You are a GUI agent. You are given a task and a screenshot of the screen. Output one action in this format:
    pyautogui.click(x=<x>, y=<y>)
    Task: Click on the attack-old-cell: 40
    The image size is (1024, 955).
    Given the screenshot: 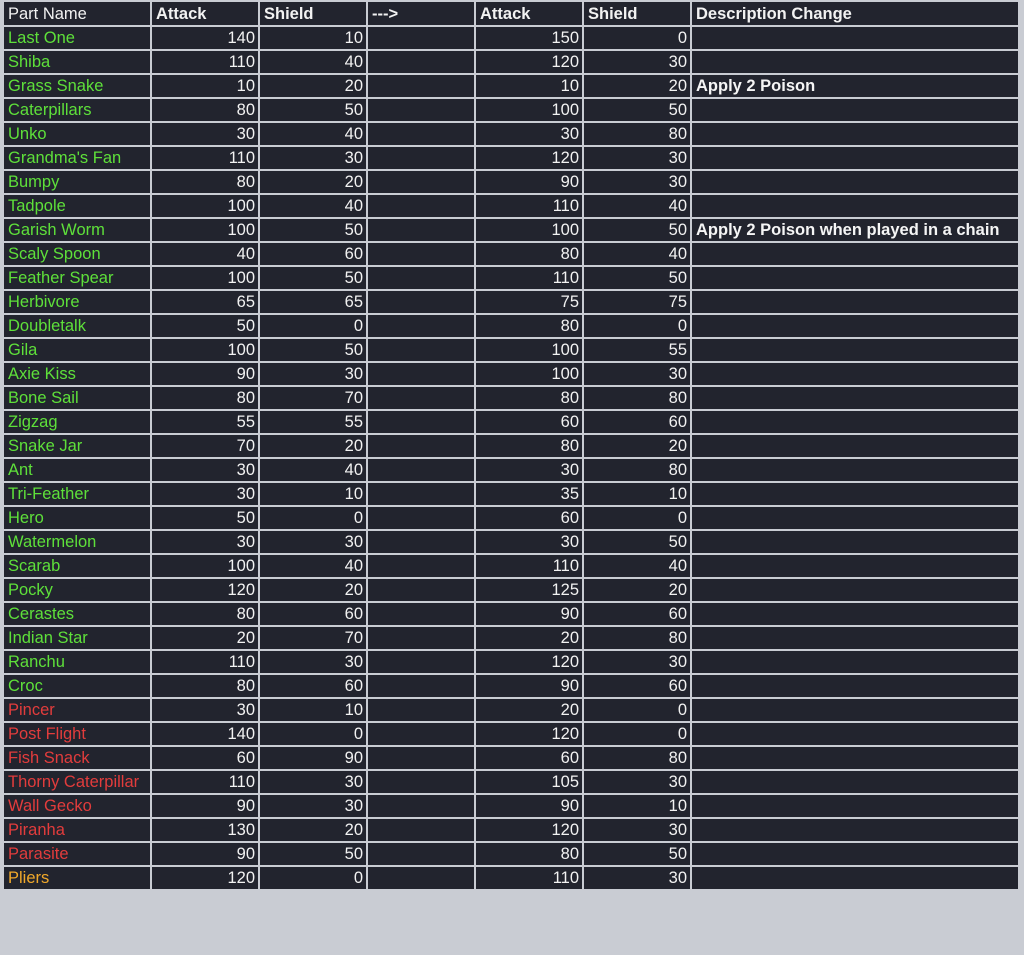 What is the action you would take?
    pyautogui.click(x=205, y=254)
    